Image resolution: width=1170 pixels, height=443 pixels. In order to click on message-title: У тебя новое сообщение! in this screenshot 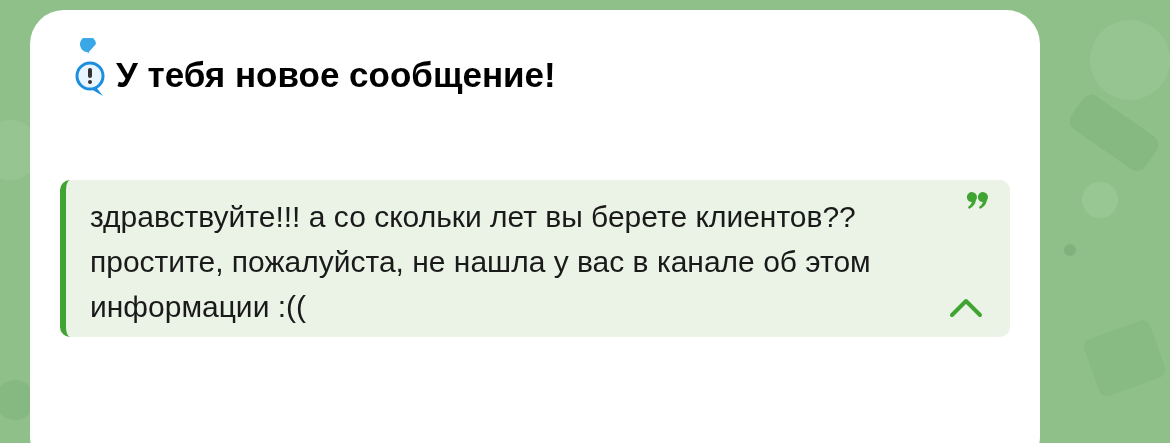, I will do `click(336, 74)`.